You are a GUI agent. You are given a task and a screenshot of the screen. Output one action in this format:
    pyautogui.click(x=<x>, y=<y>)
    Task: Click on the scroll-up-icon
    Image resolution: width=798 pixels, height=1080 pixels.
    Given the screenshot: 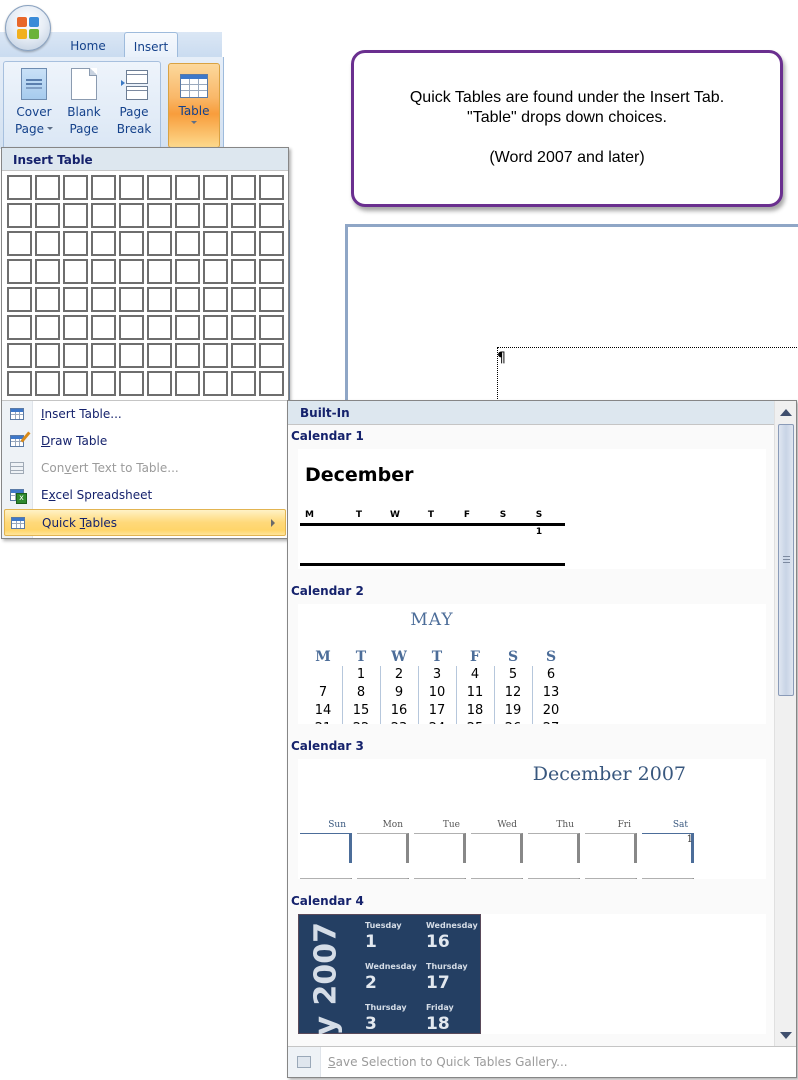 What is the action you would take?
    pyautogui.click(x=786, y=412)
    